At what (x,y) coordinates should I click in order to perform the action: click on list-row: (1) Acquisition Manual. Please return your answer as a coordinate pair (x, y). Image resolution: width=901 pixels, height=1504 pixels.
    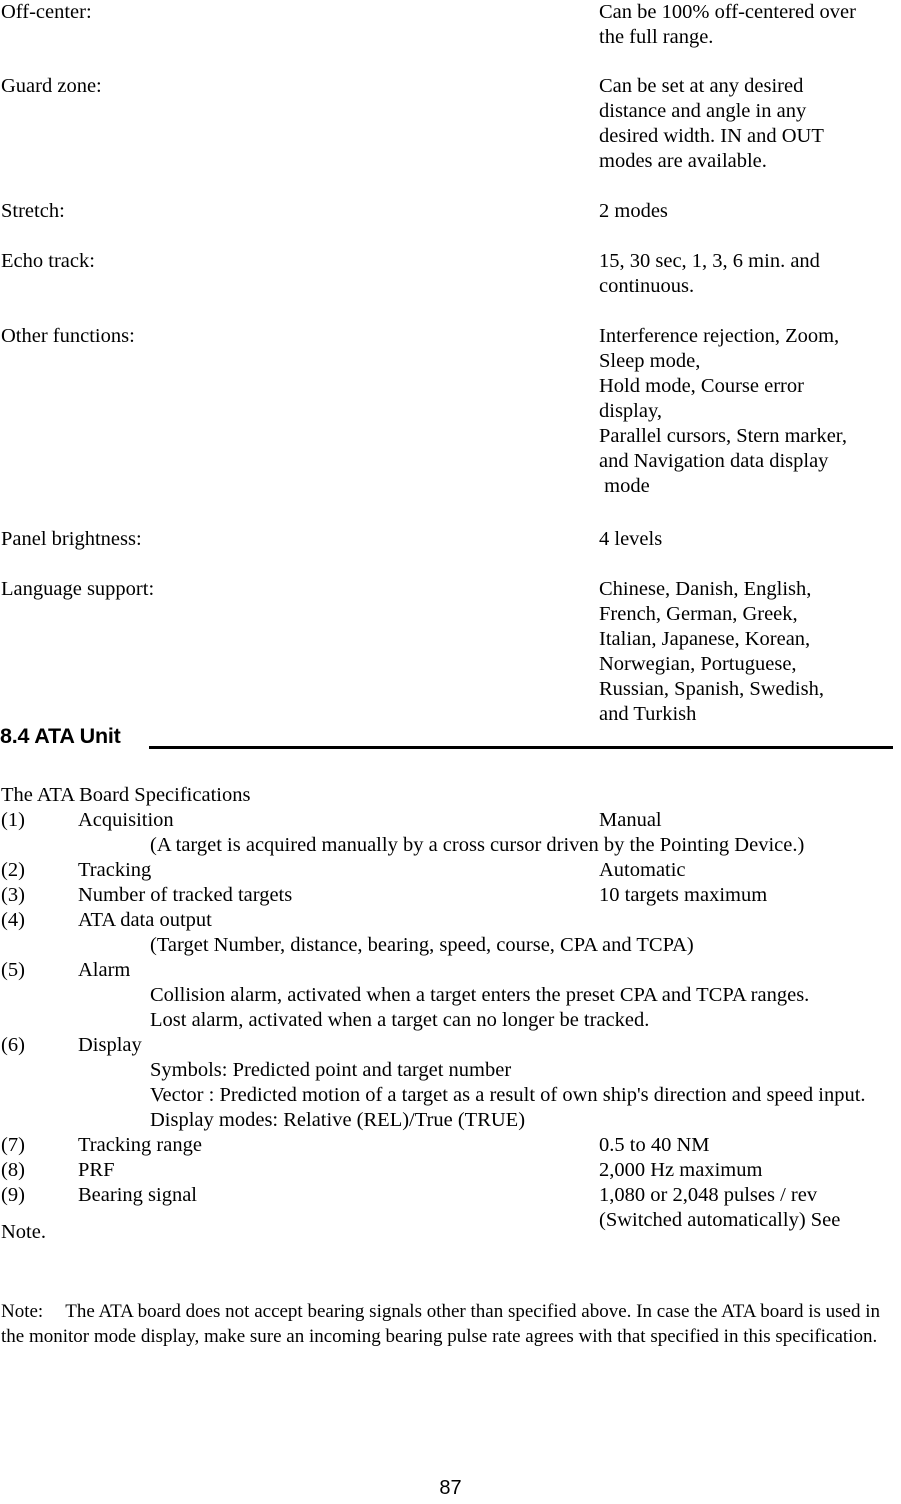
    Looking at the image, I should click on (450, 820).